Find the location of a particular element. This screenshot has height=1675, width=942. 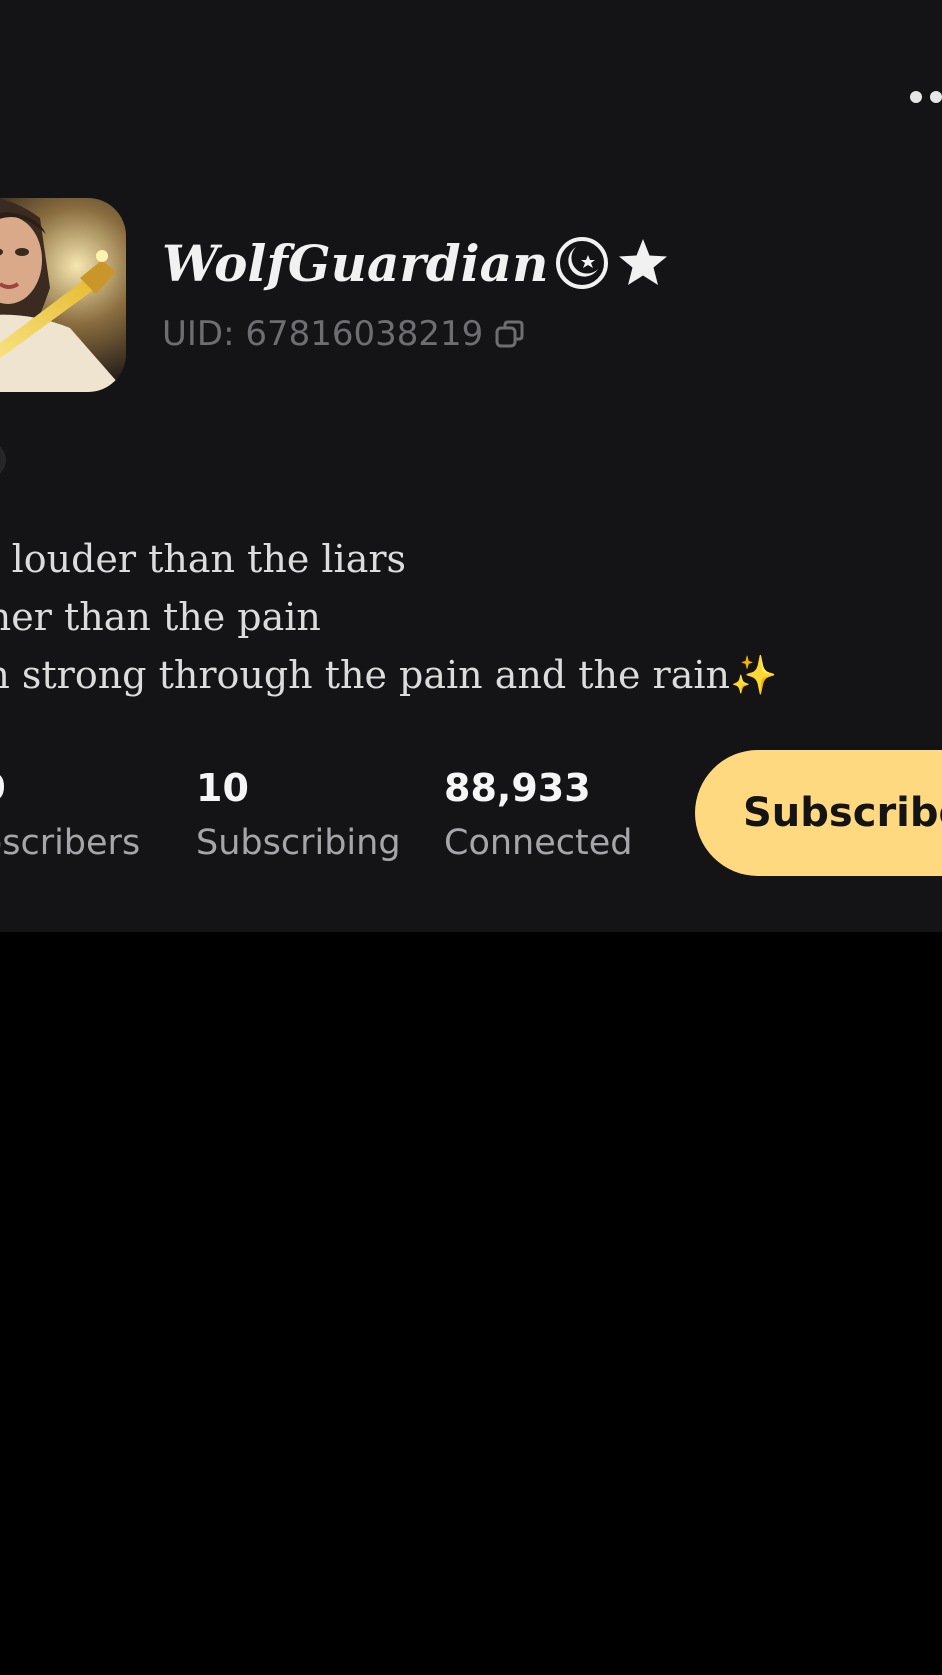

warrior-portrait-avatar is located at coordinates (63, 295).